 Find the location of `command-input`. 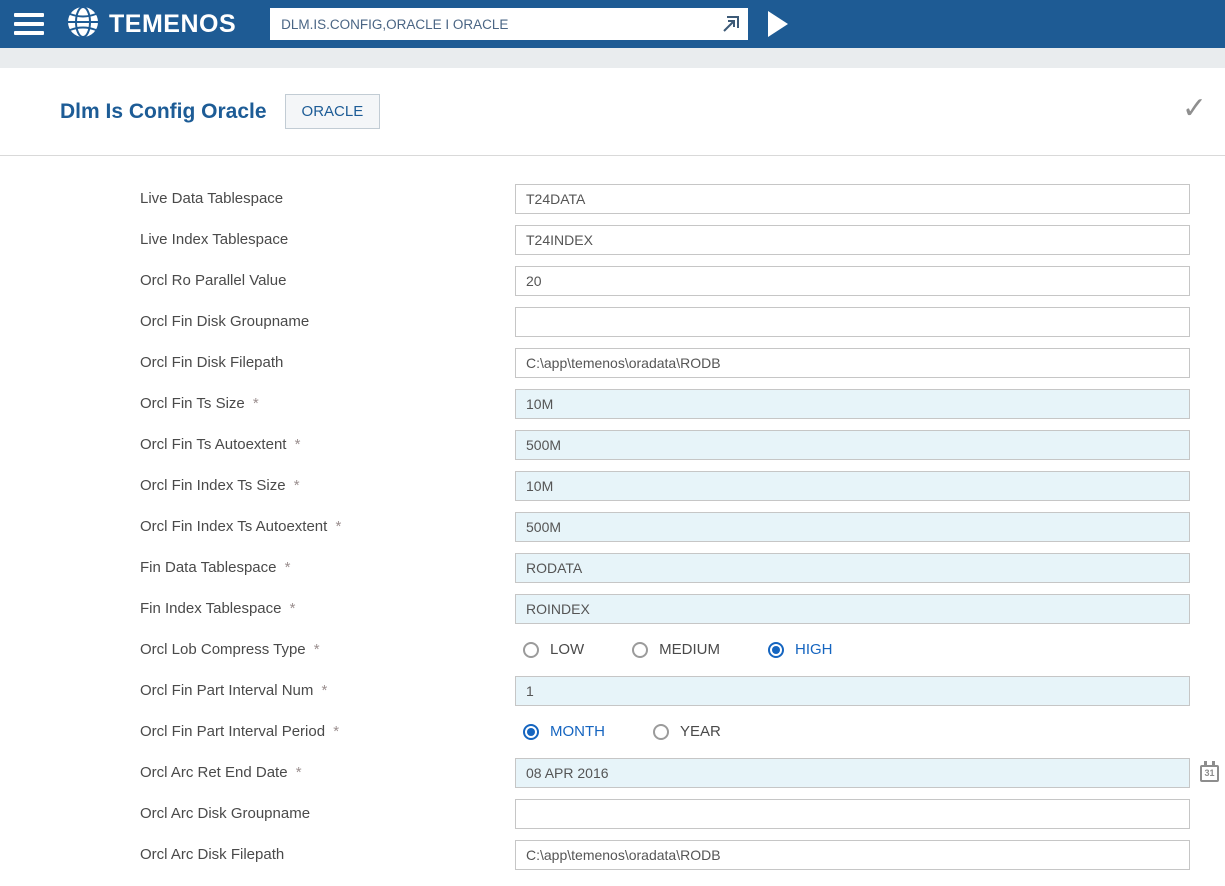

command-input is located at coordinates (509, 24).